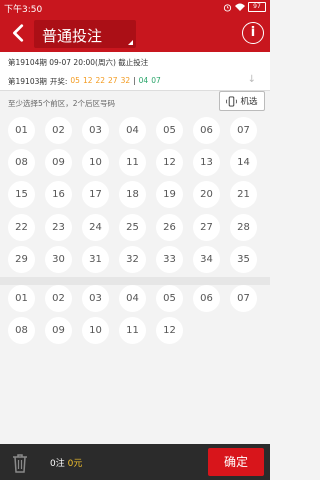 The height and width of the screenshot is (480, 320). Describe the element at coordinates (99, 62) in the screenshot. I see `issue-deadline: 09-07 20:00(周六) 截止投注` at that location.